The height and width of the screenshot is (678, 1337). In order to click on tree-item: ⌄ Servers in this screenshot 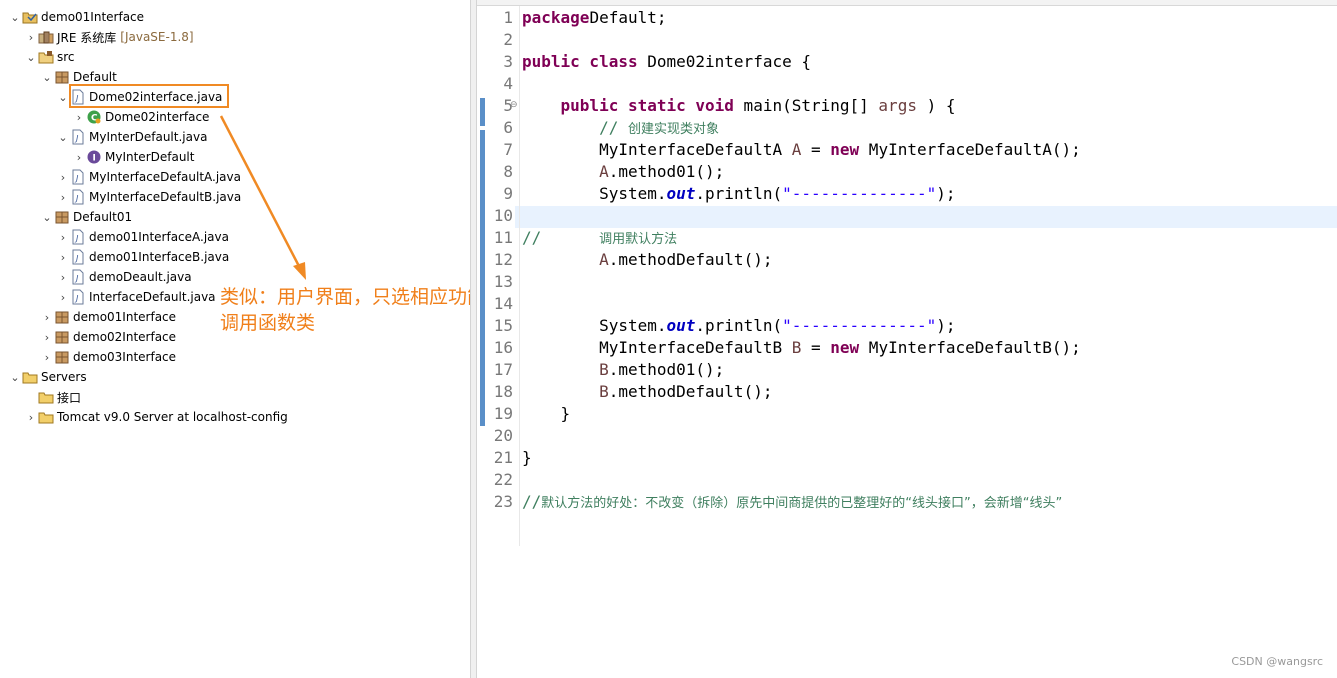, I will do `click(47, 377)`.